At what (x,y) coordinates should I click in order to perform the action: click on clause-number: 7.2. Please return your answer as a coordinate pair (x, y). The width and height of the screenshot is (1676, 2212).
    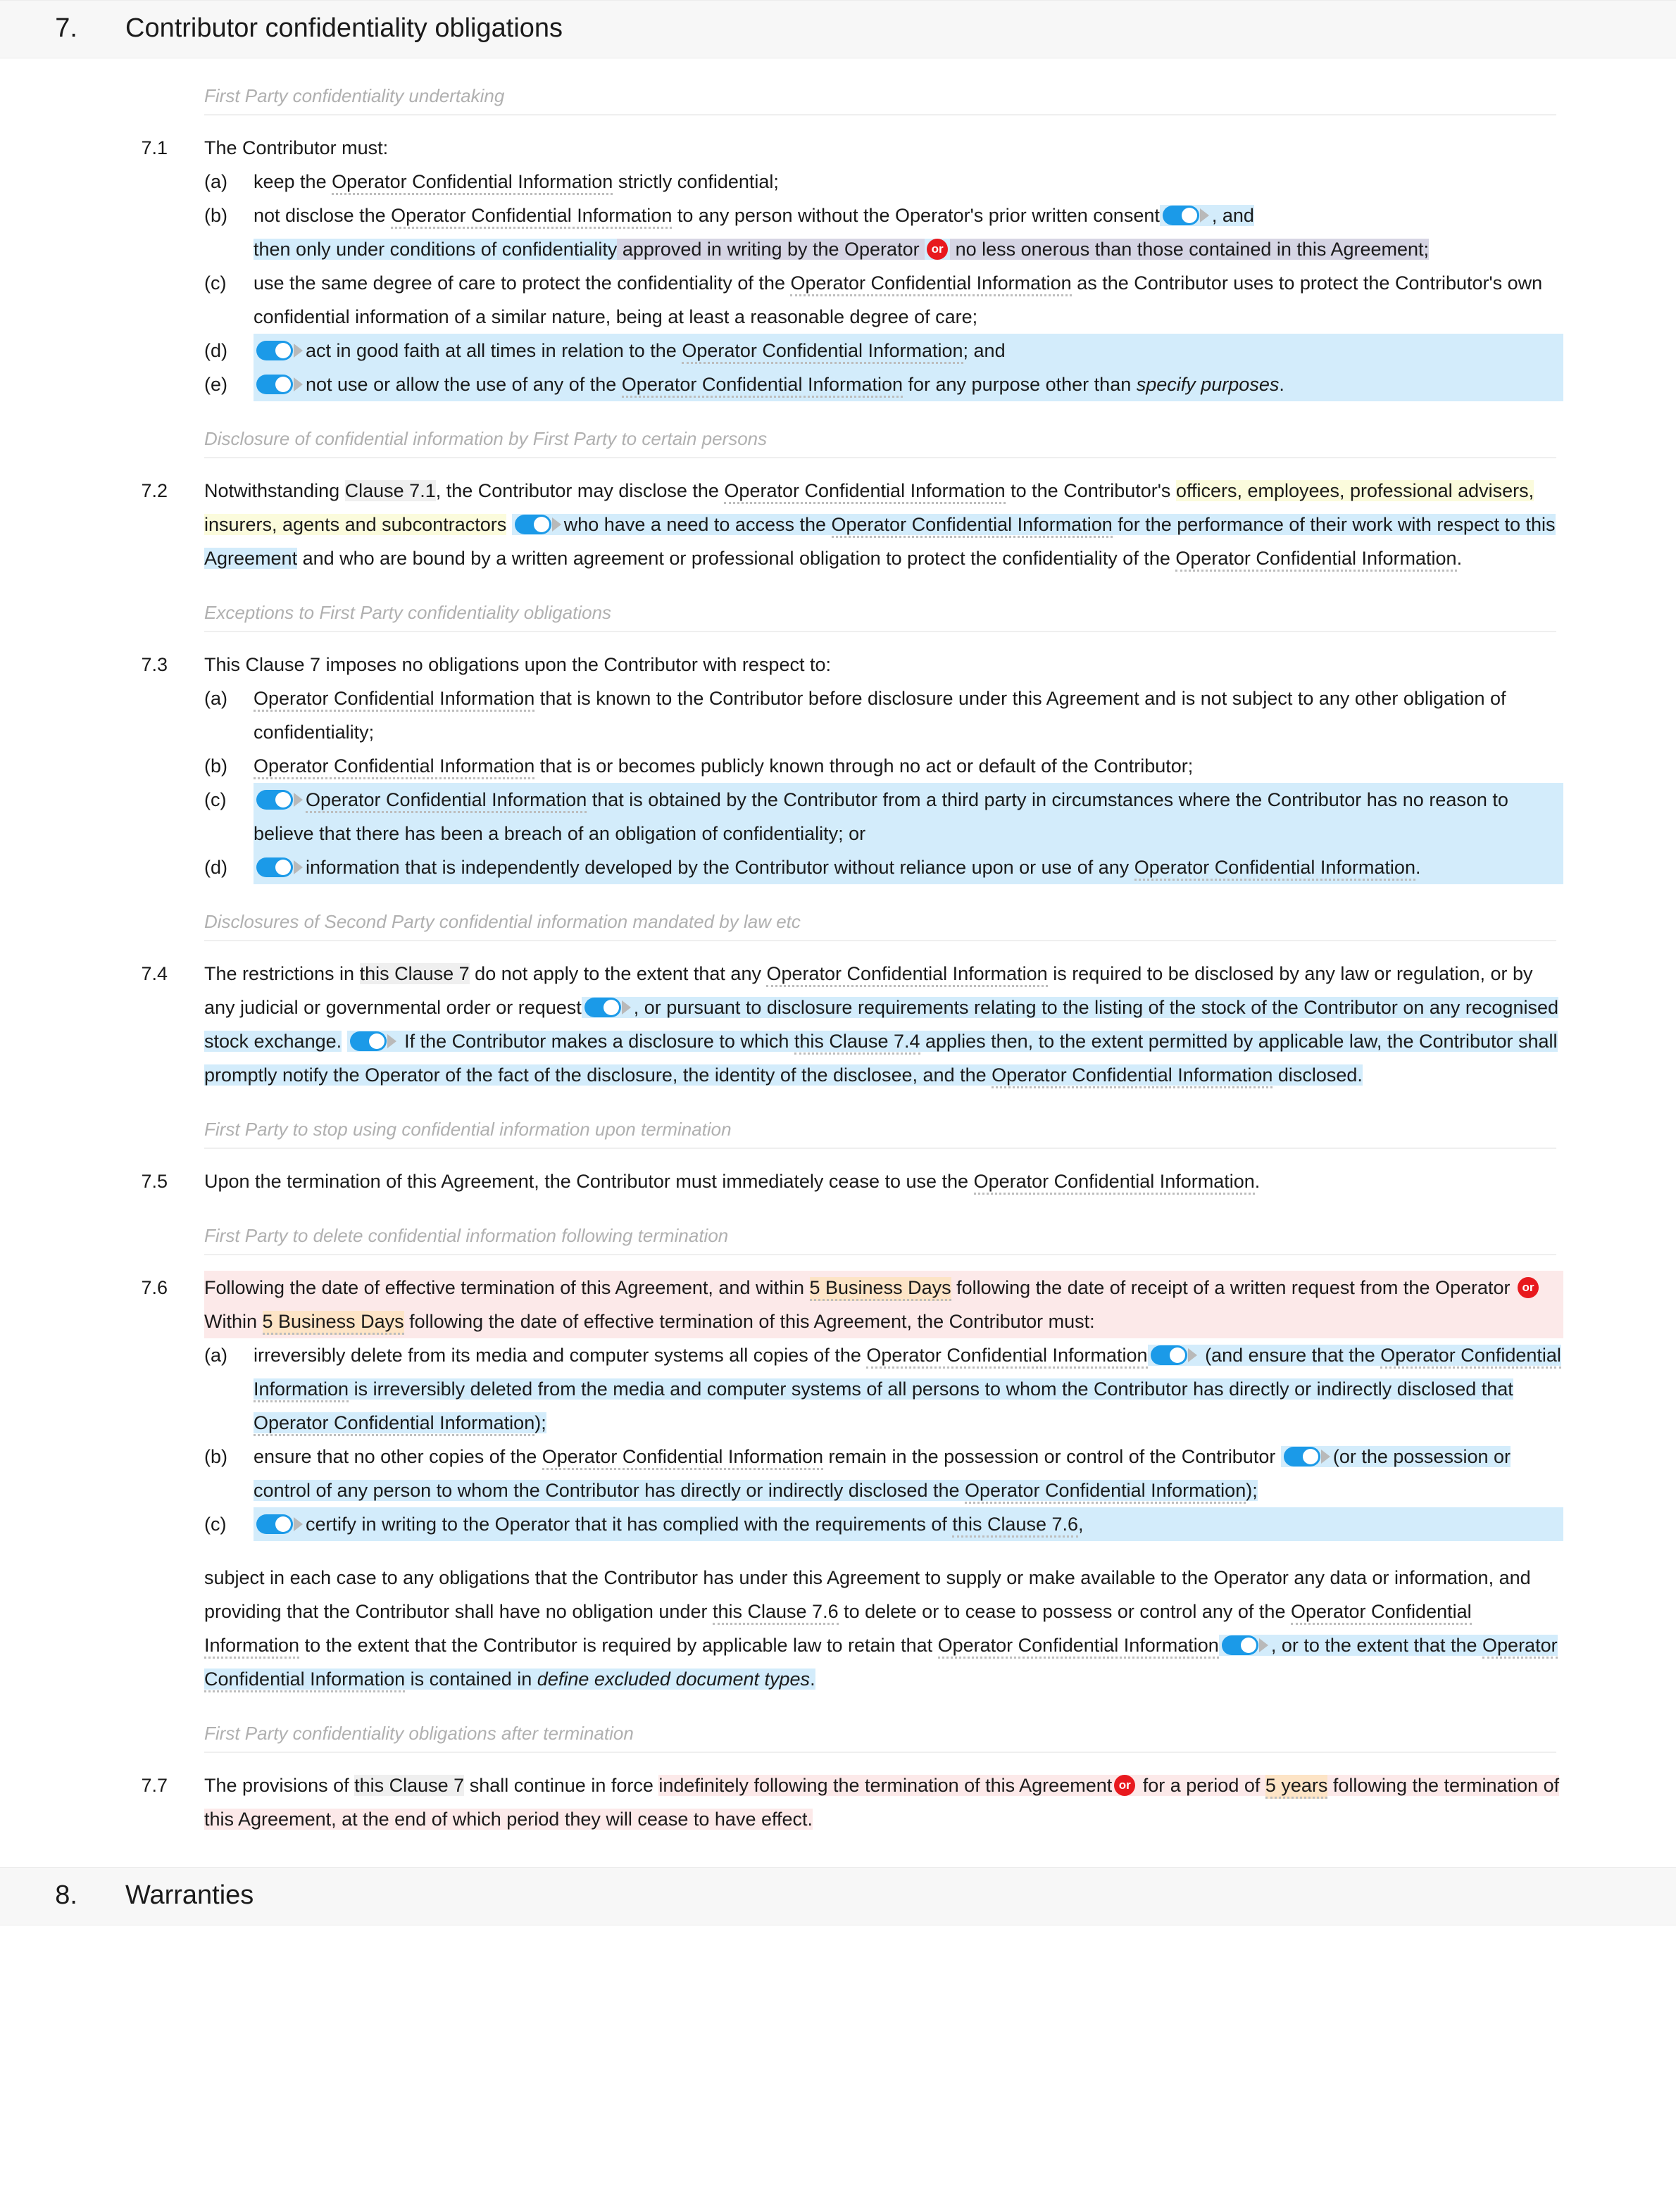
    Looking at the image, I should click on (155, 490).